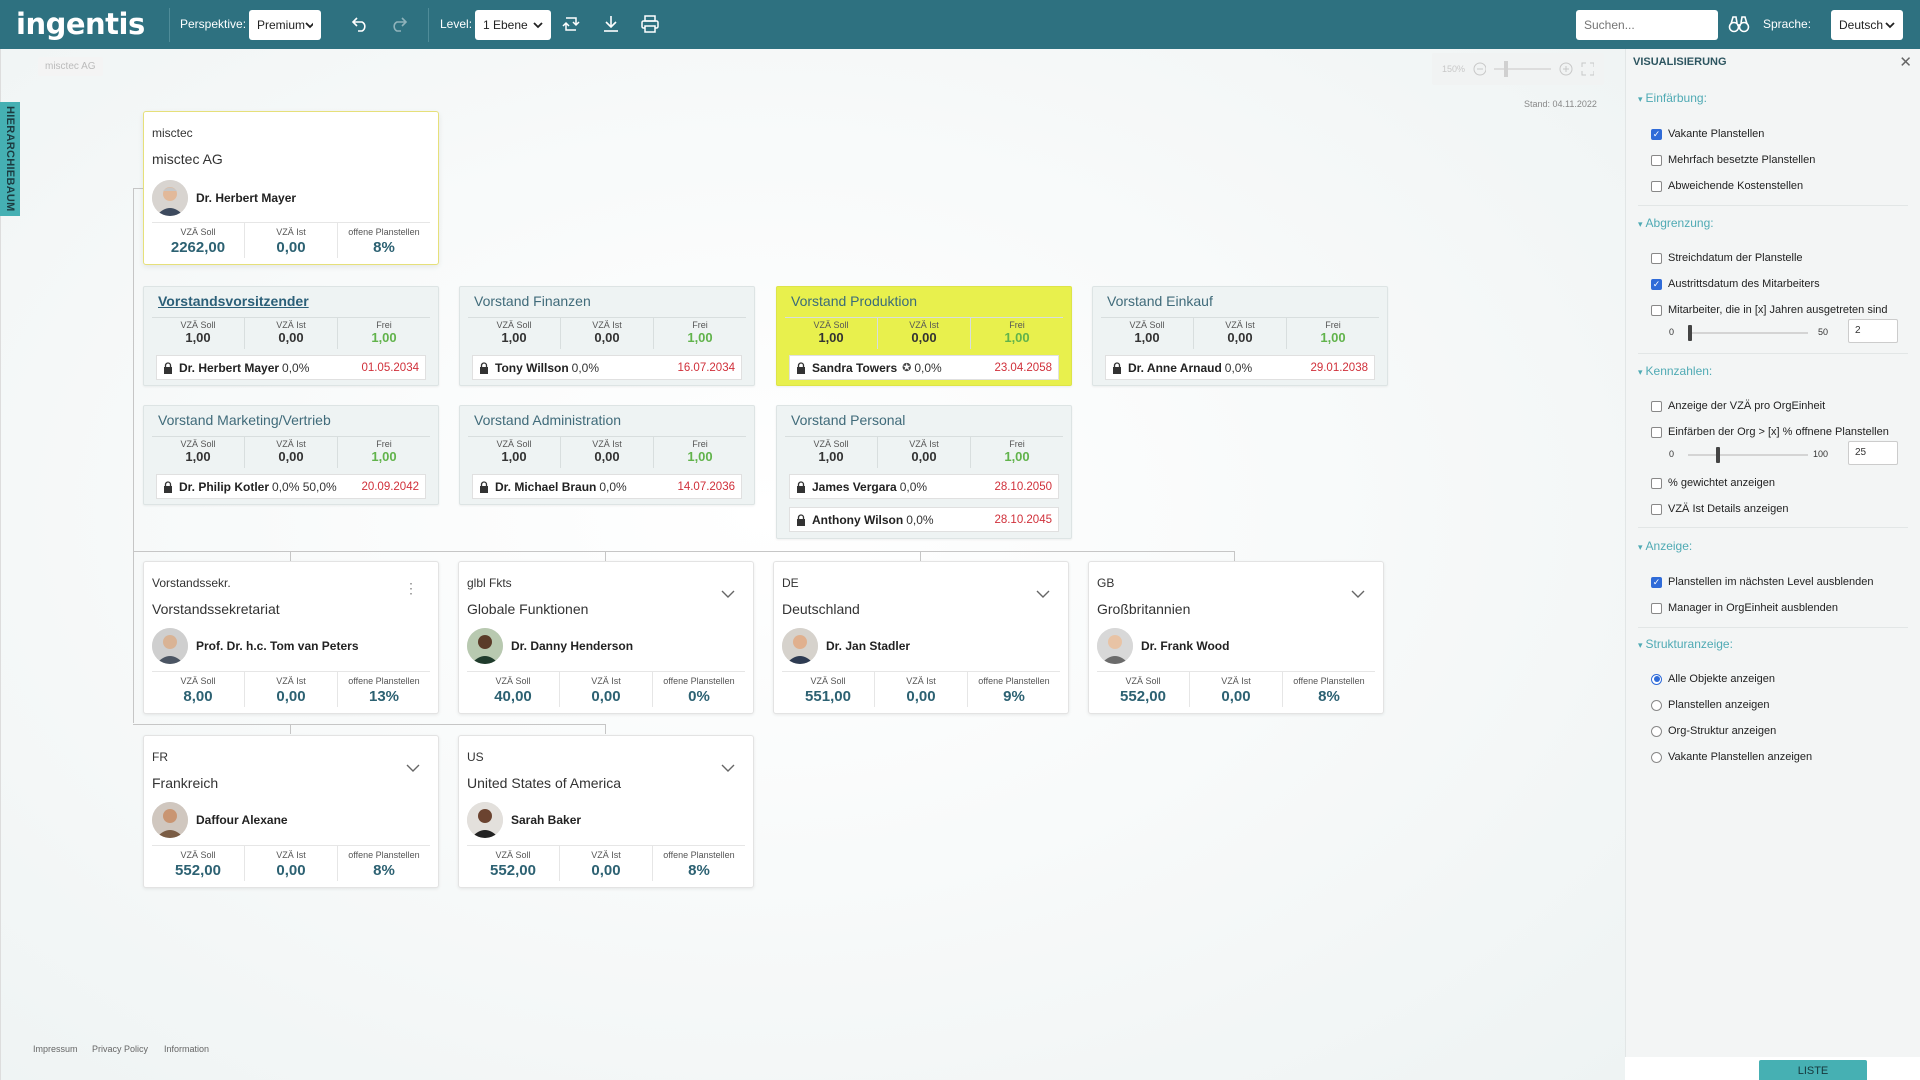 This screenshot has height=1080, width=1920. What do you see at coordinates (291, 367) in the screenshot?
I see `person-row: Dr. Herbert Mayer 0,0% 01.05.2034` at bounding box center [291, 367].